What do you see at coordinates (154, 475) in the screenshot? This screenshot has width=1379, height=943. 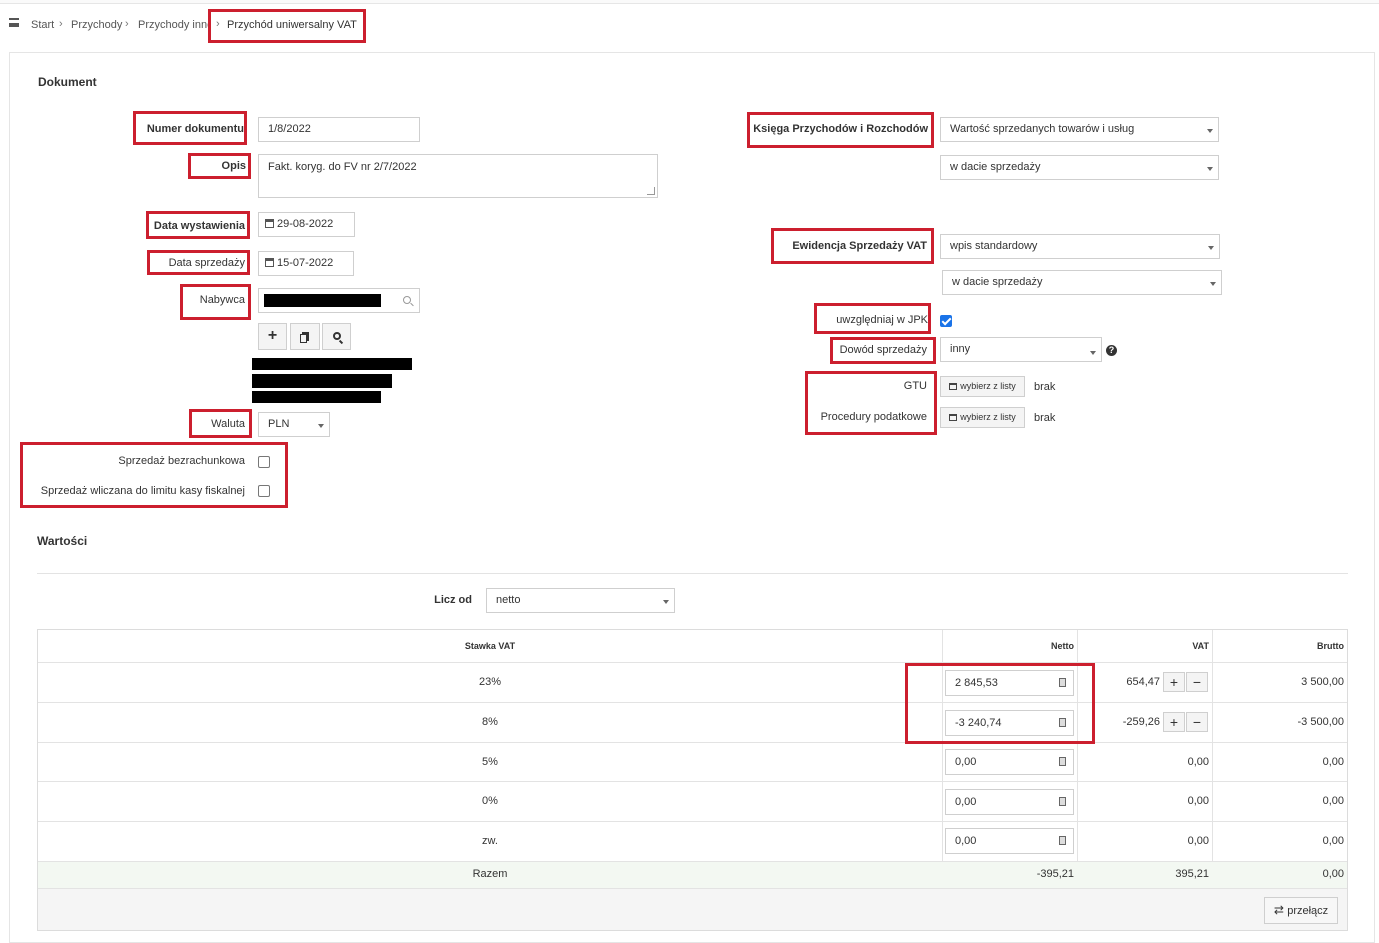 I see `highlight-checkboxes` at bounding box center [154, 475].